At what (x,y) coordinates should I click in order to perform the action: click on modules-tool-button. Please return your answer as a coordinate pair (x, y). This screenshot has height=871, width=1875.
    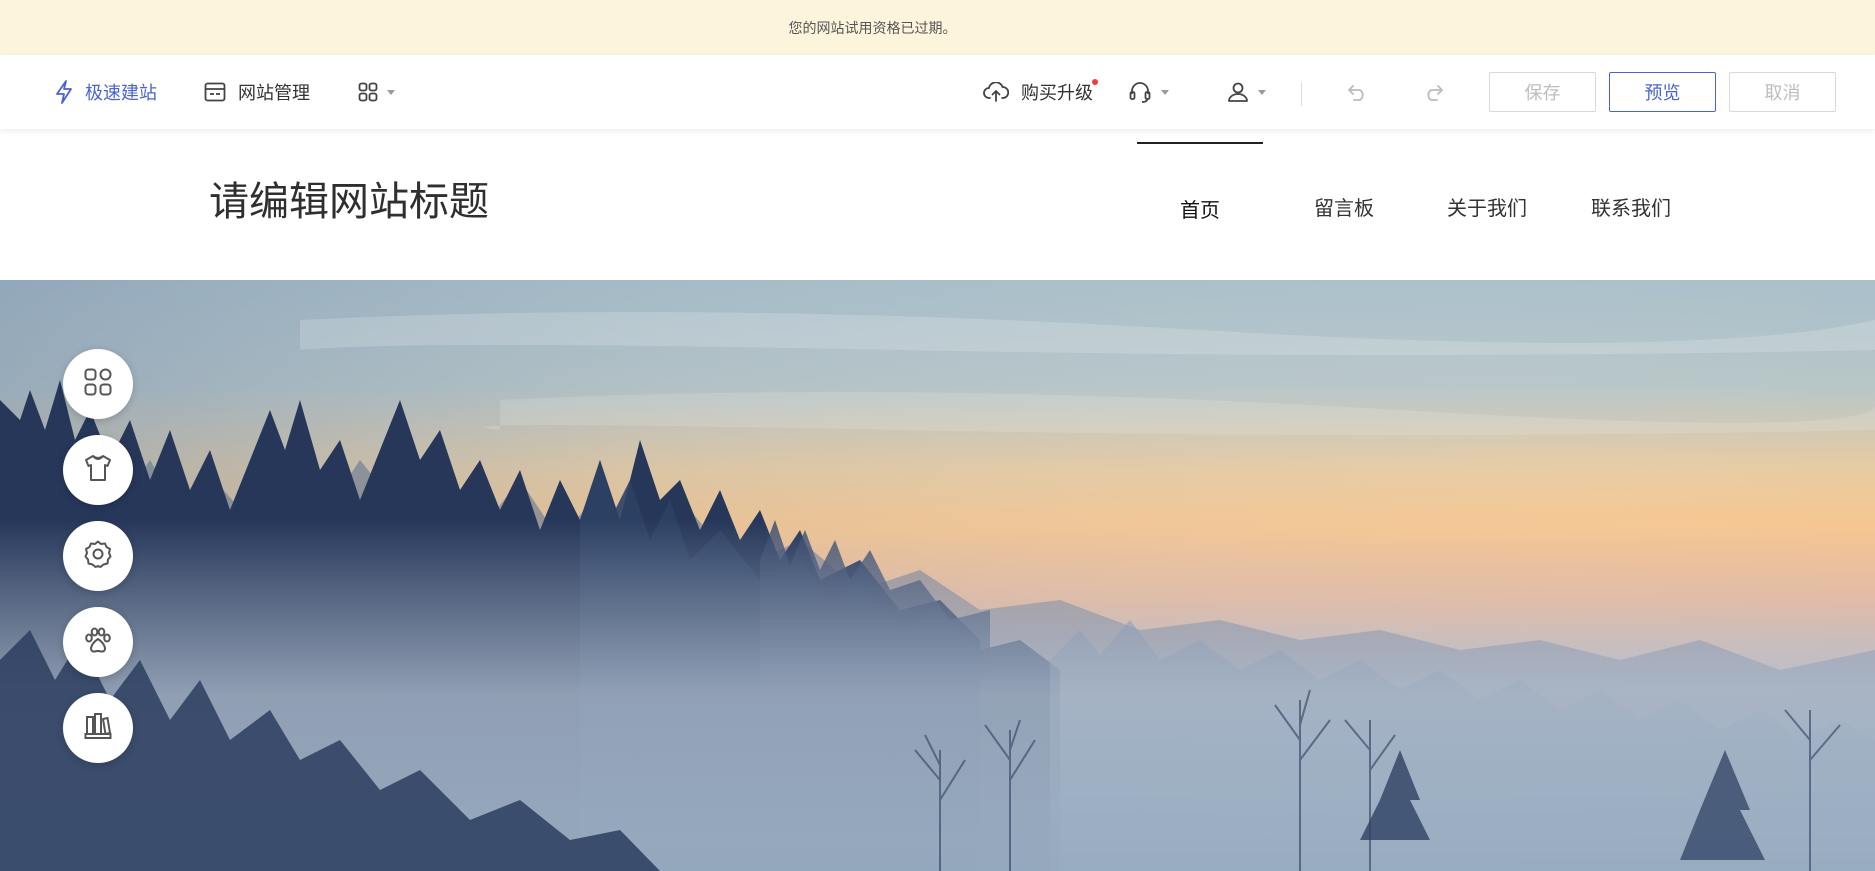
    Looking at the image, I should click on (98, 384).